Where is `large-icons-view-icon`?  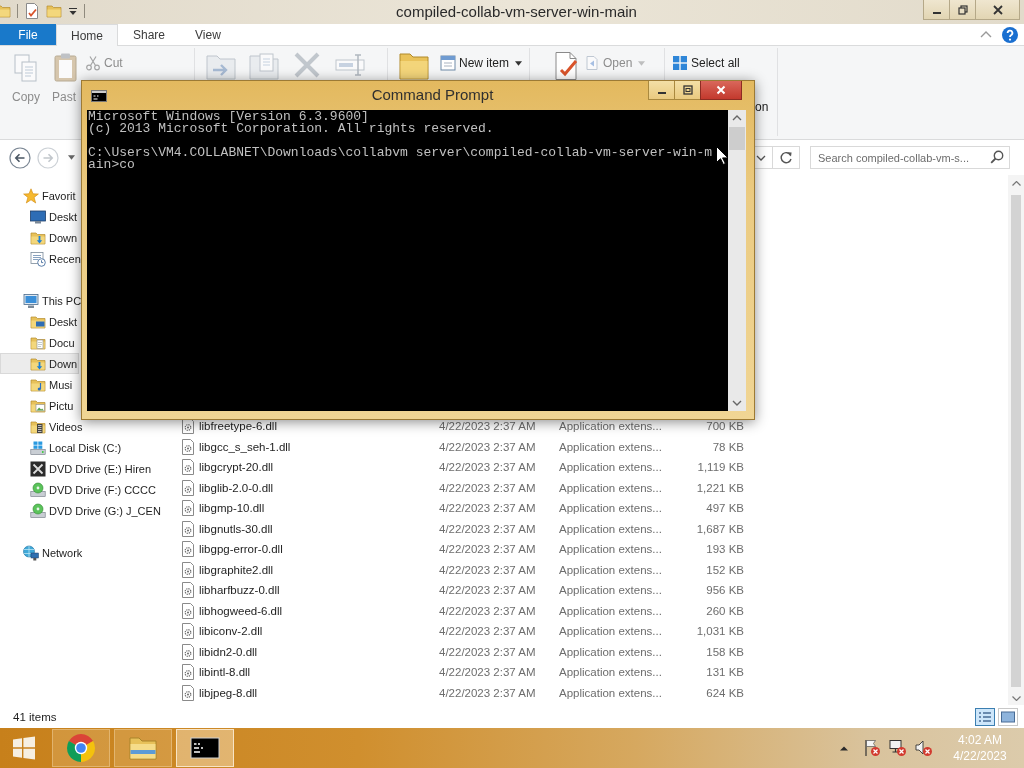
large-icons-view-icon is located at coordinates (1008, 716).